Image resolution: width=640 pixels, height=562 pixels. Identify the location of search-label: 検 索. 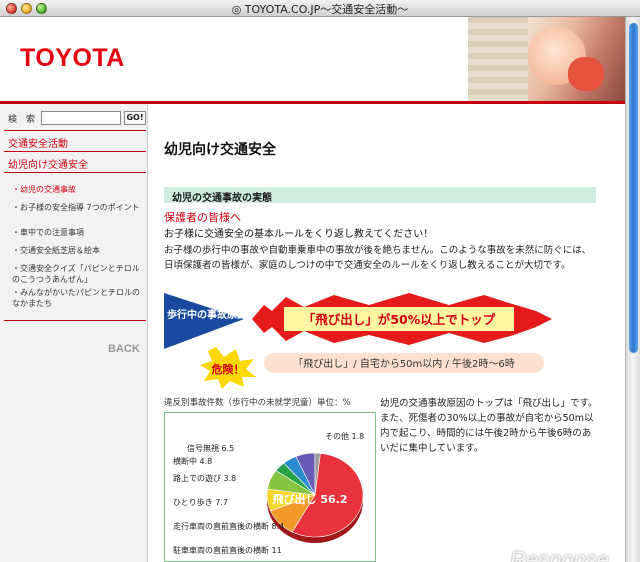
(22, 120).